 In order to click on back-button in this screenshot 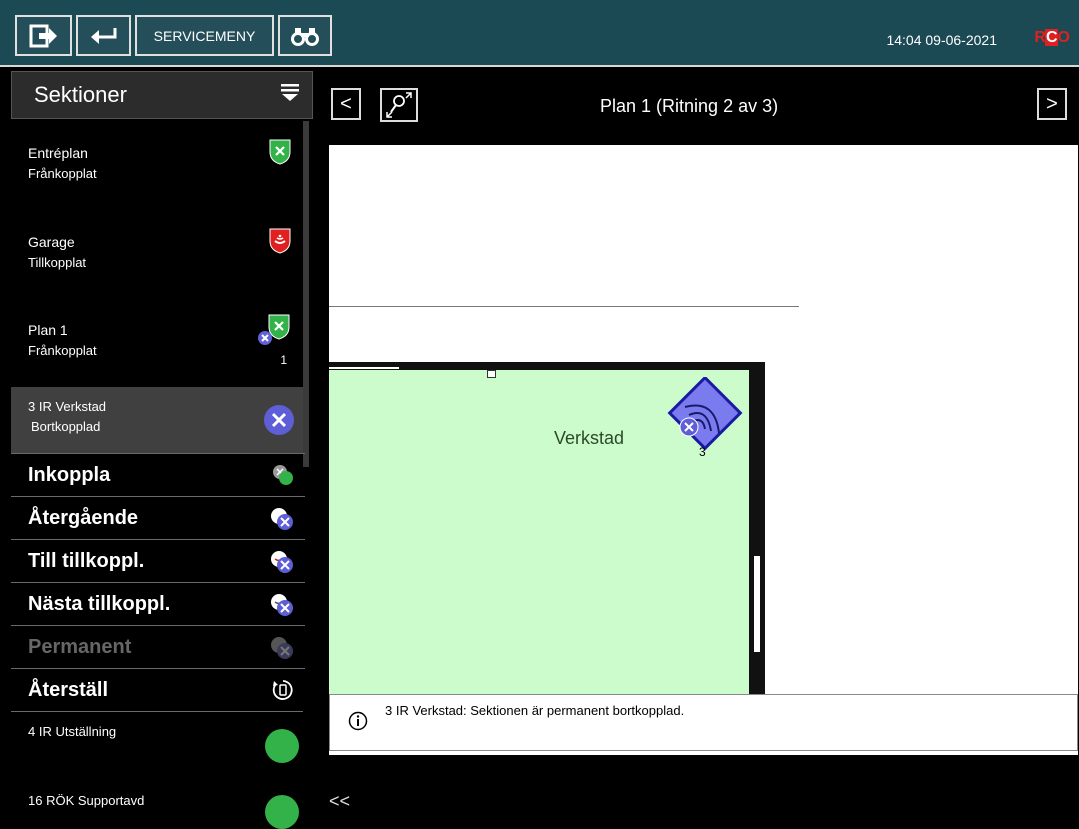, I will do `click(103, 35)`.